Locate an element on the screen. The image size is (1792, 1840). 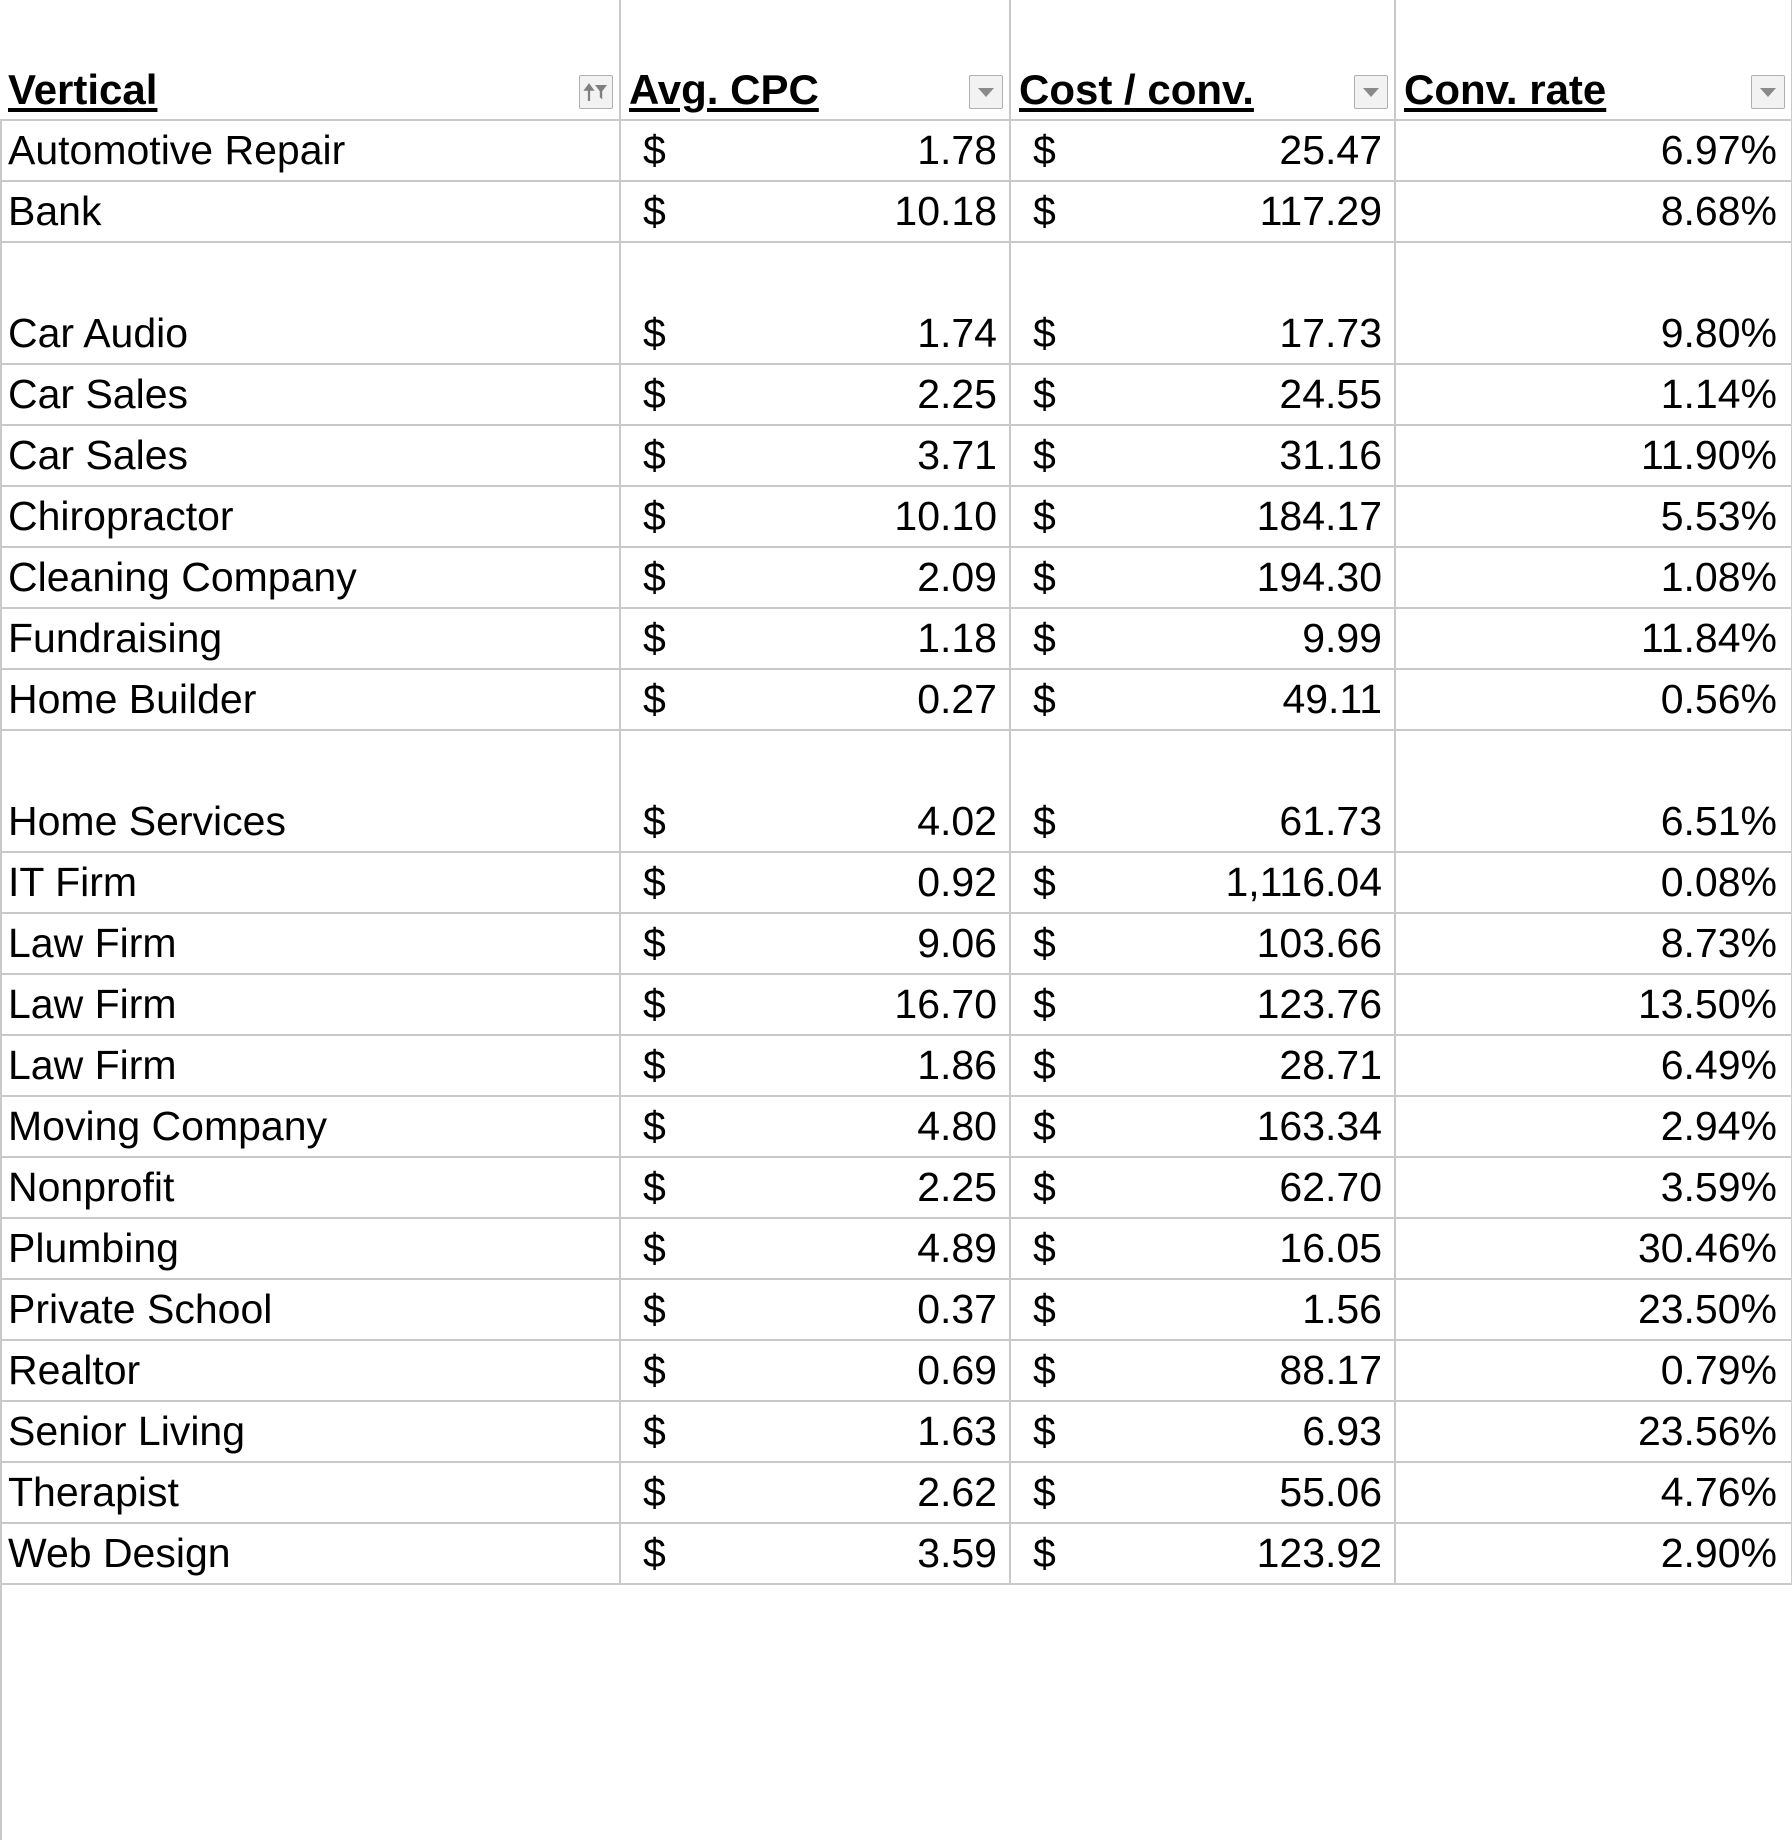
cell-cpc: $9.06 is located at coordinates (815, 944).